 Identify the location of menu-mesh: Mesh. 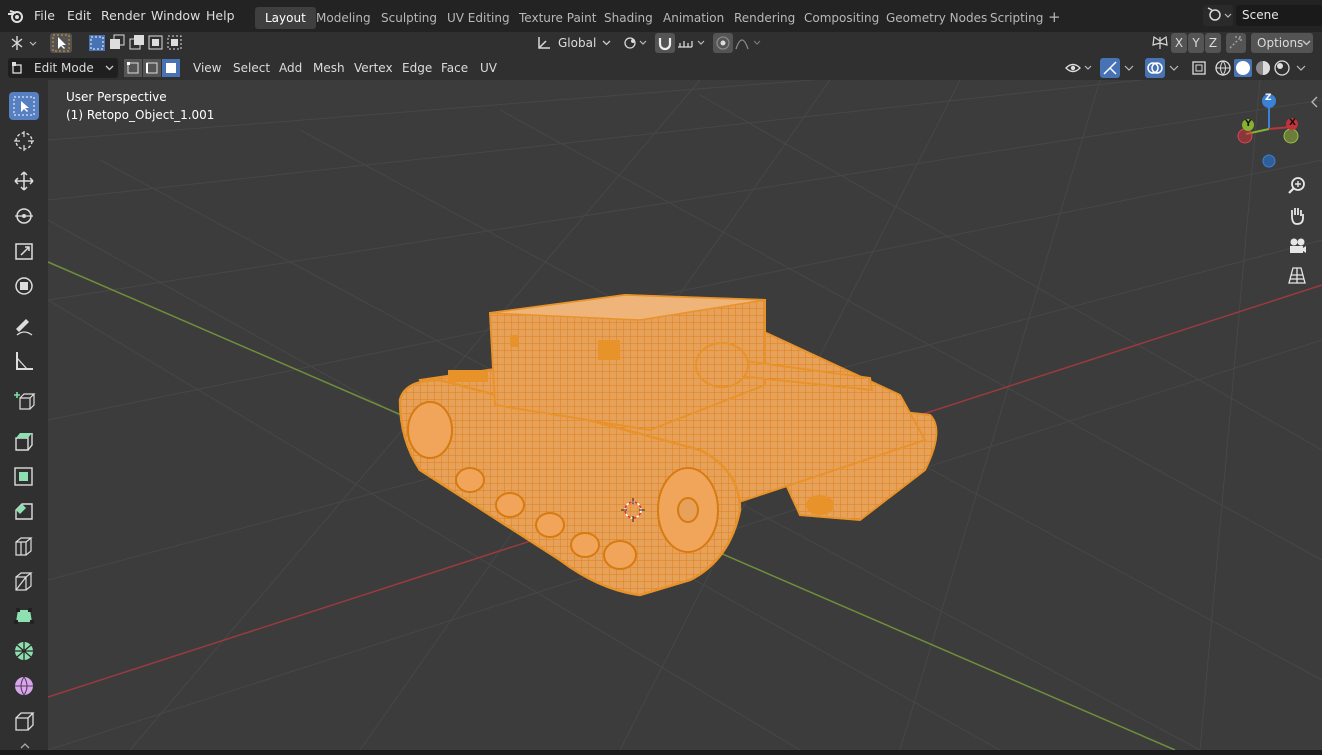
(329, 68).